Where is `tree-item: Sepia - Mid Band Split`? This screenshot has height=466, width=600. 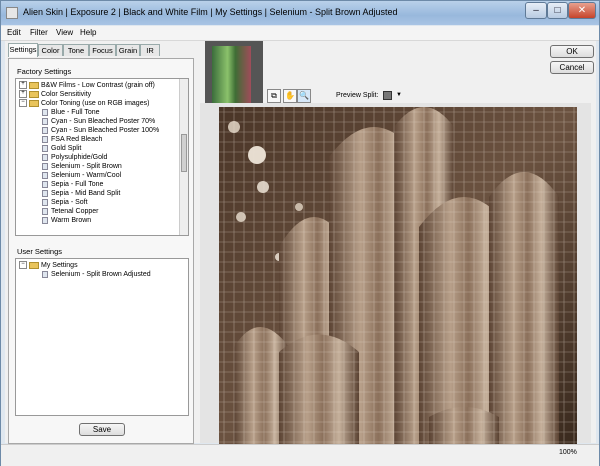
tree-item: Sepia - Mid Band Split is located at coordinates (81, 193).